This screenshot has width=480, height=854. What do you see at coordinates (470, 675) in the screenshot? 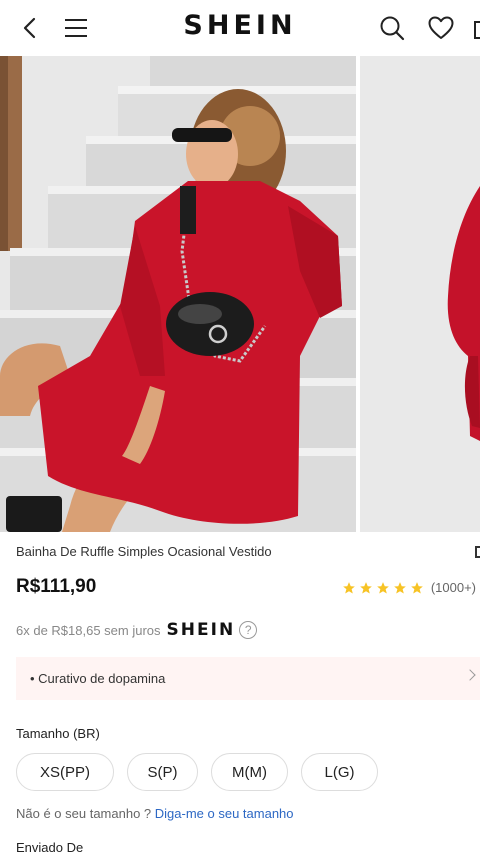
I see `chevron-right-icon` at bounding box center [470, 675].